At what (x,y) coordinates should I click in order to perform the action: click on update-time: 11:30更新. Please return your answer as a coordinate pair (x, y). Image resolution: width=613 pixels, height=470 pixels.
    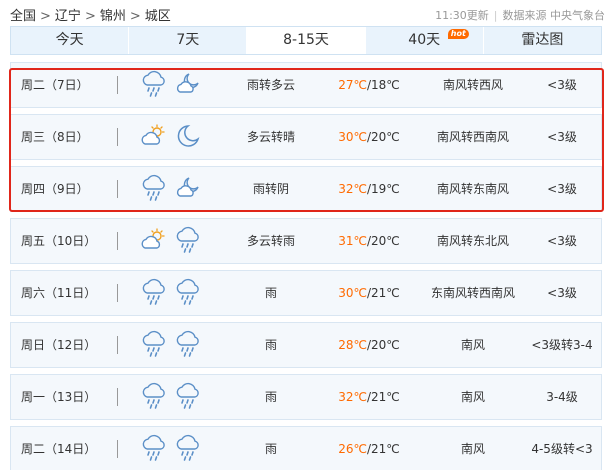
    Looking at the image, I should click on (462, 15).